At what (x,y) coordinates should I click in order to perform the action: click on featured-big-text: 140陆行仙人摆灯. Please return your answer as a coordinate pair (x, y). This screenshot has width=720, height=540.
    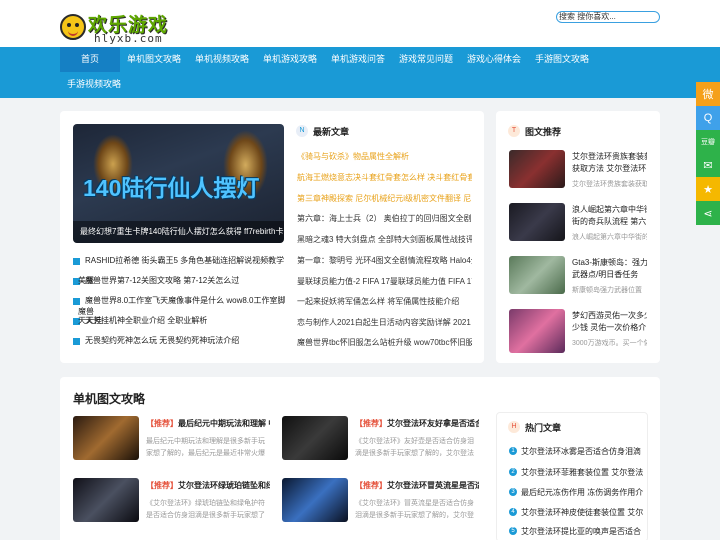
    Looking at the image, I should click on (171, 188).